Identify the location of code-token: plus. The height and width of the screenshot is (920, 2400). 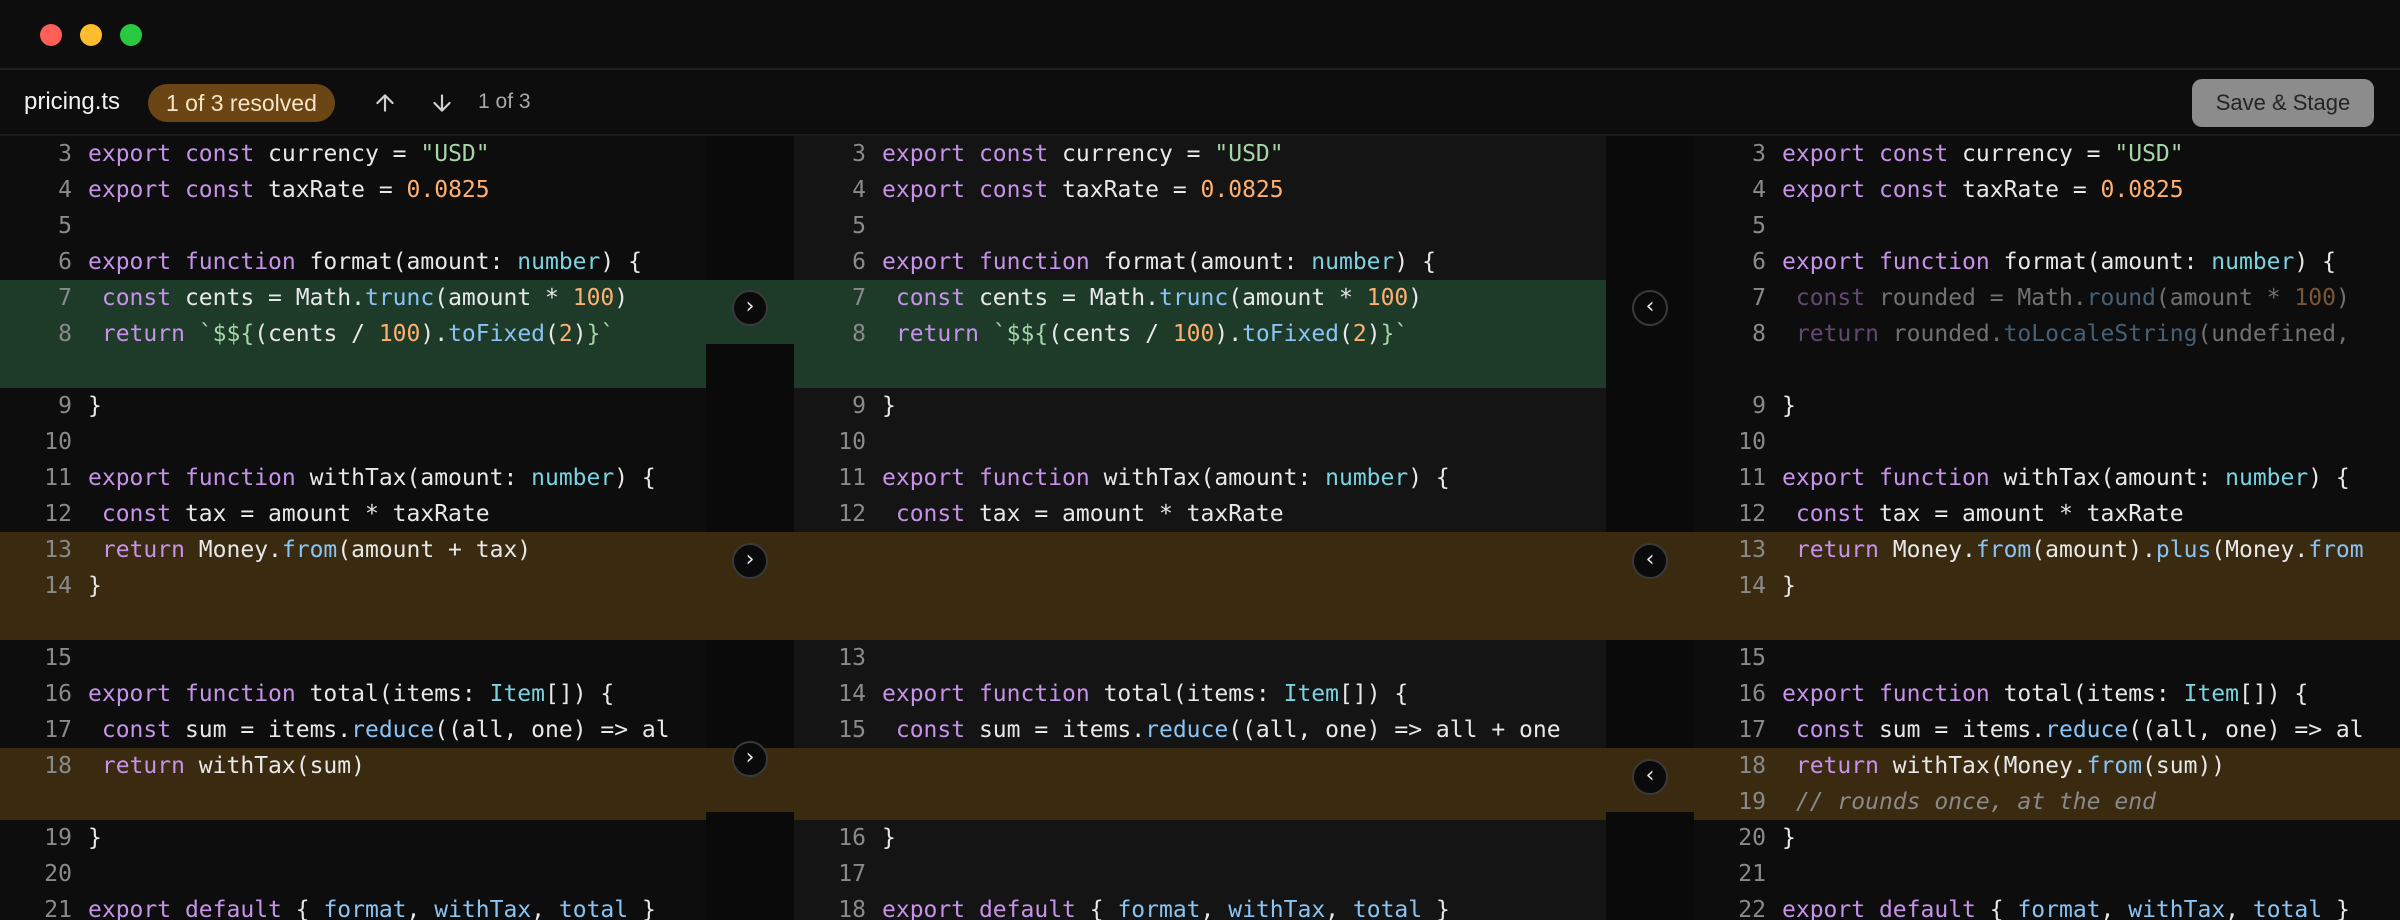
(2183, 550).